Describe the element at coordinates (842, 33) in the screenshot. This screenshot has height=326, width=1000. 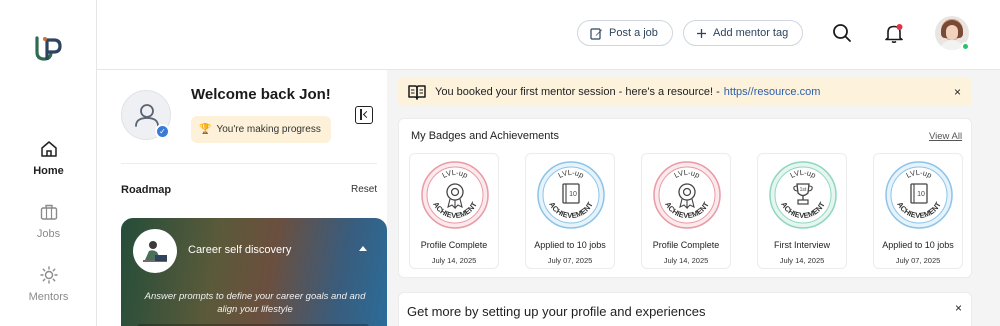
I see `search-icon` at that location.